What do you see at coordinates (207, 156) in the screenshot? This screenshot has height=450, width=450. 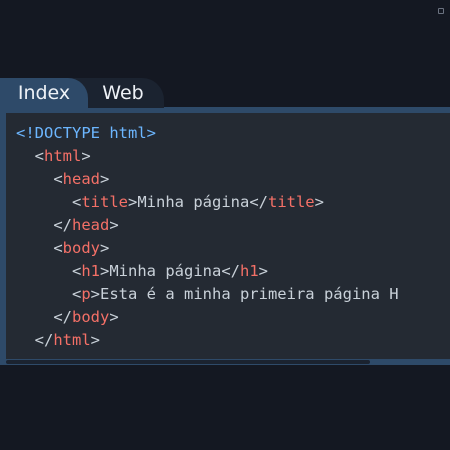 I see `code-line: <html>` at bounding box center [207, 156].